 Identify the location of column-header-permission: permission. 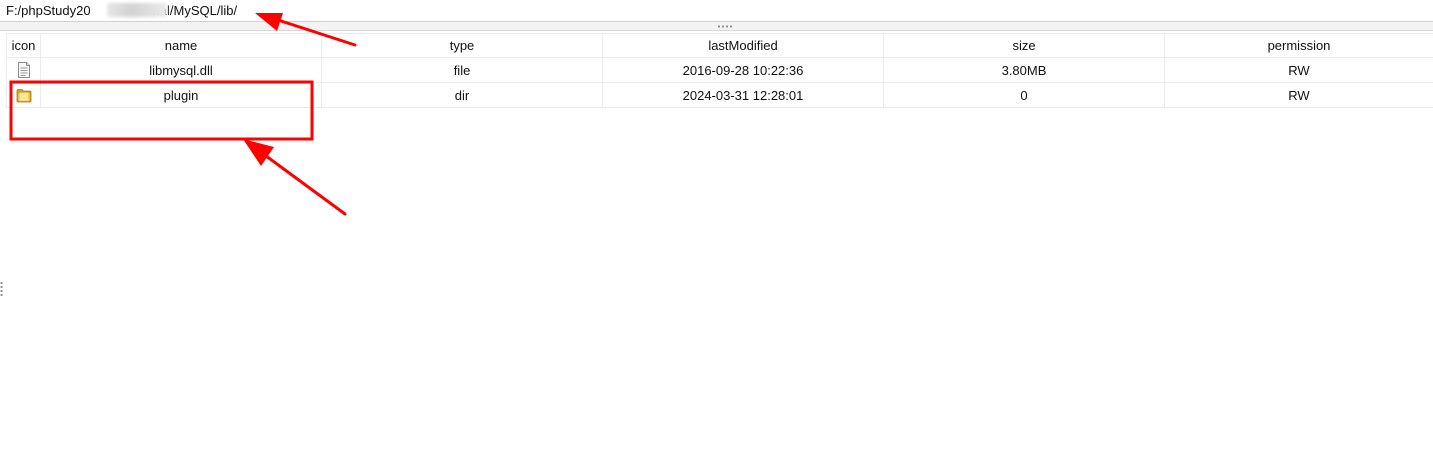
(1298, 45).